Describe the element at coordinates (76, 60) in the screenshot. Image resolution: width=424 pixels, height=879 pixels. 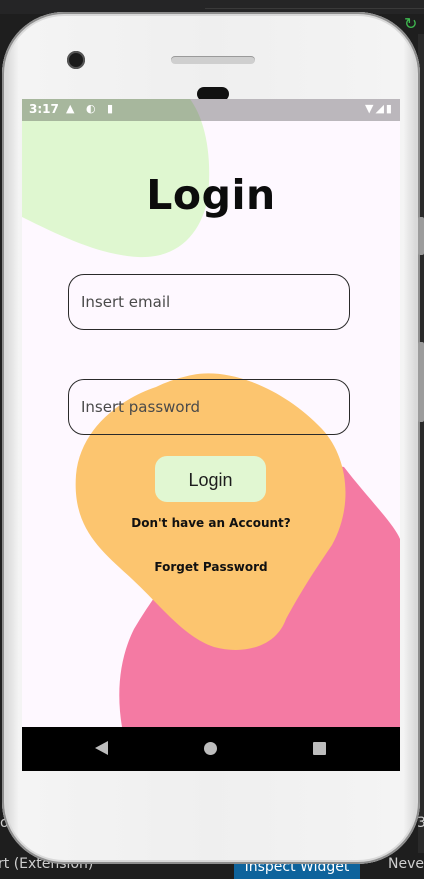
I see `camera-icon` at that location.